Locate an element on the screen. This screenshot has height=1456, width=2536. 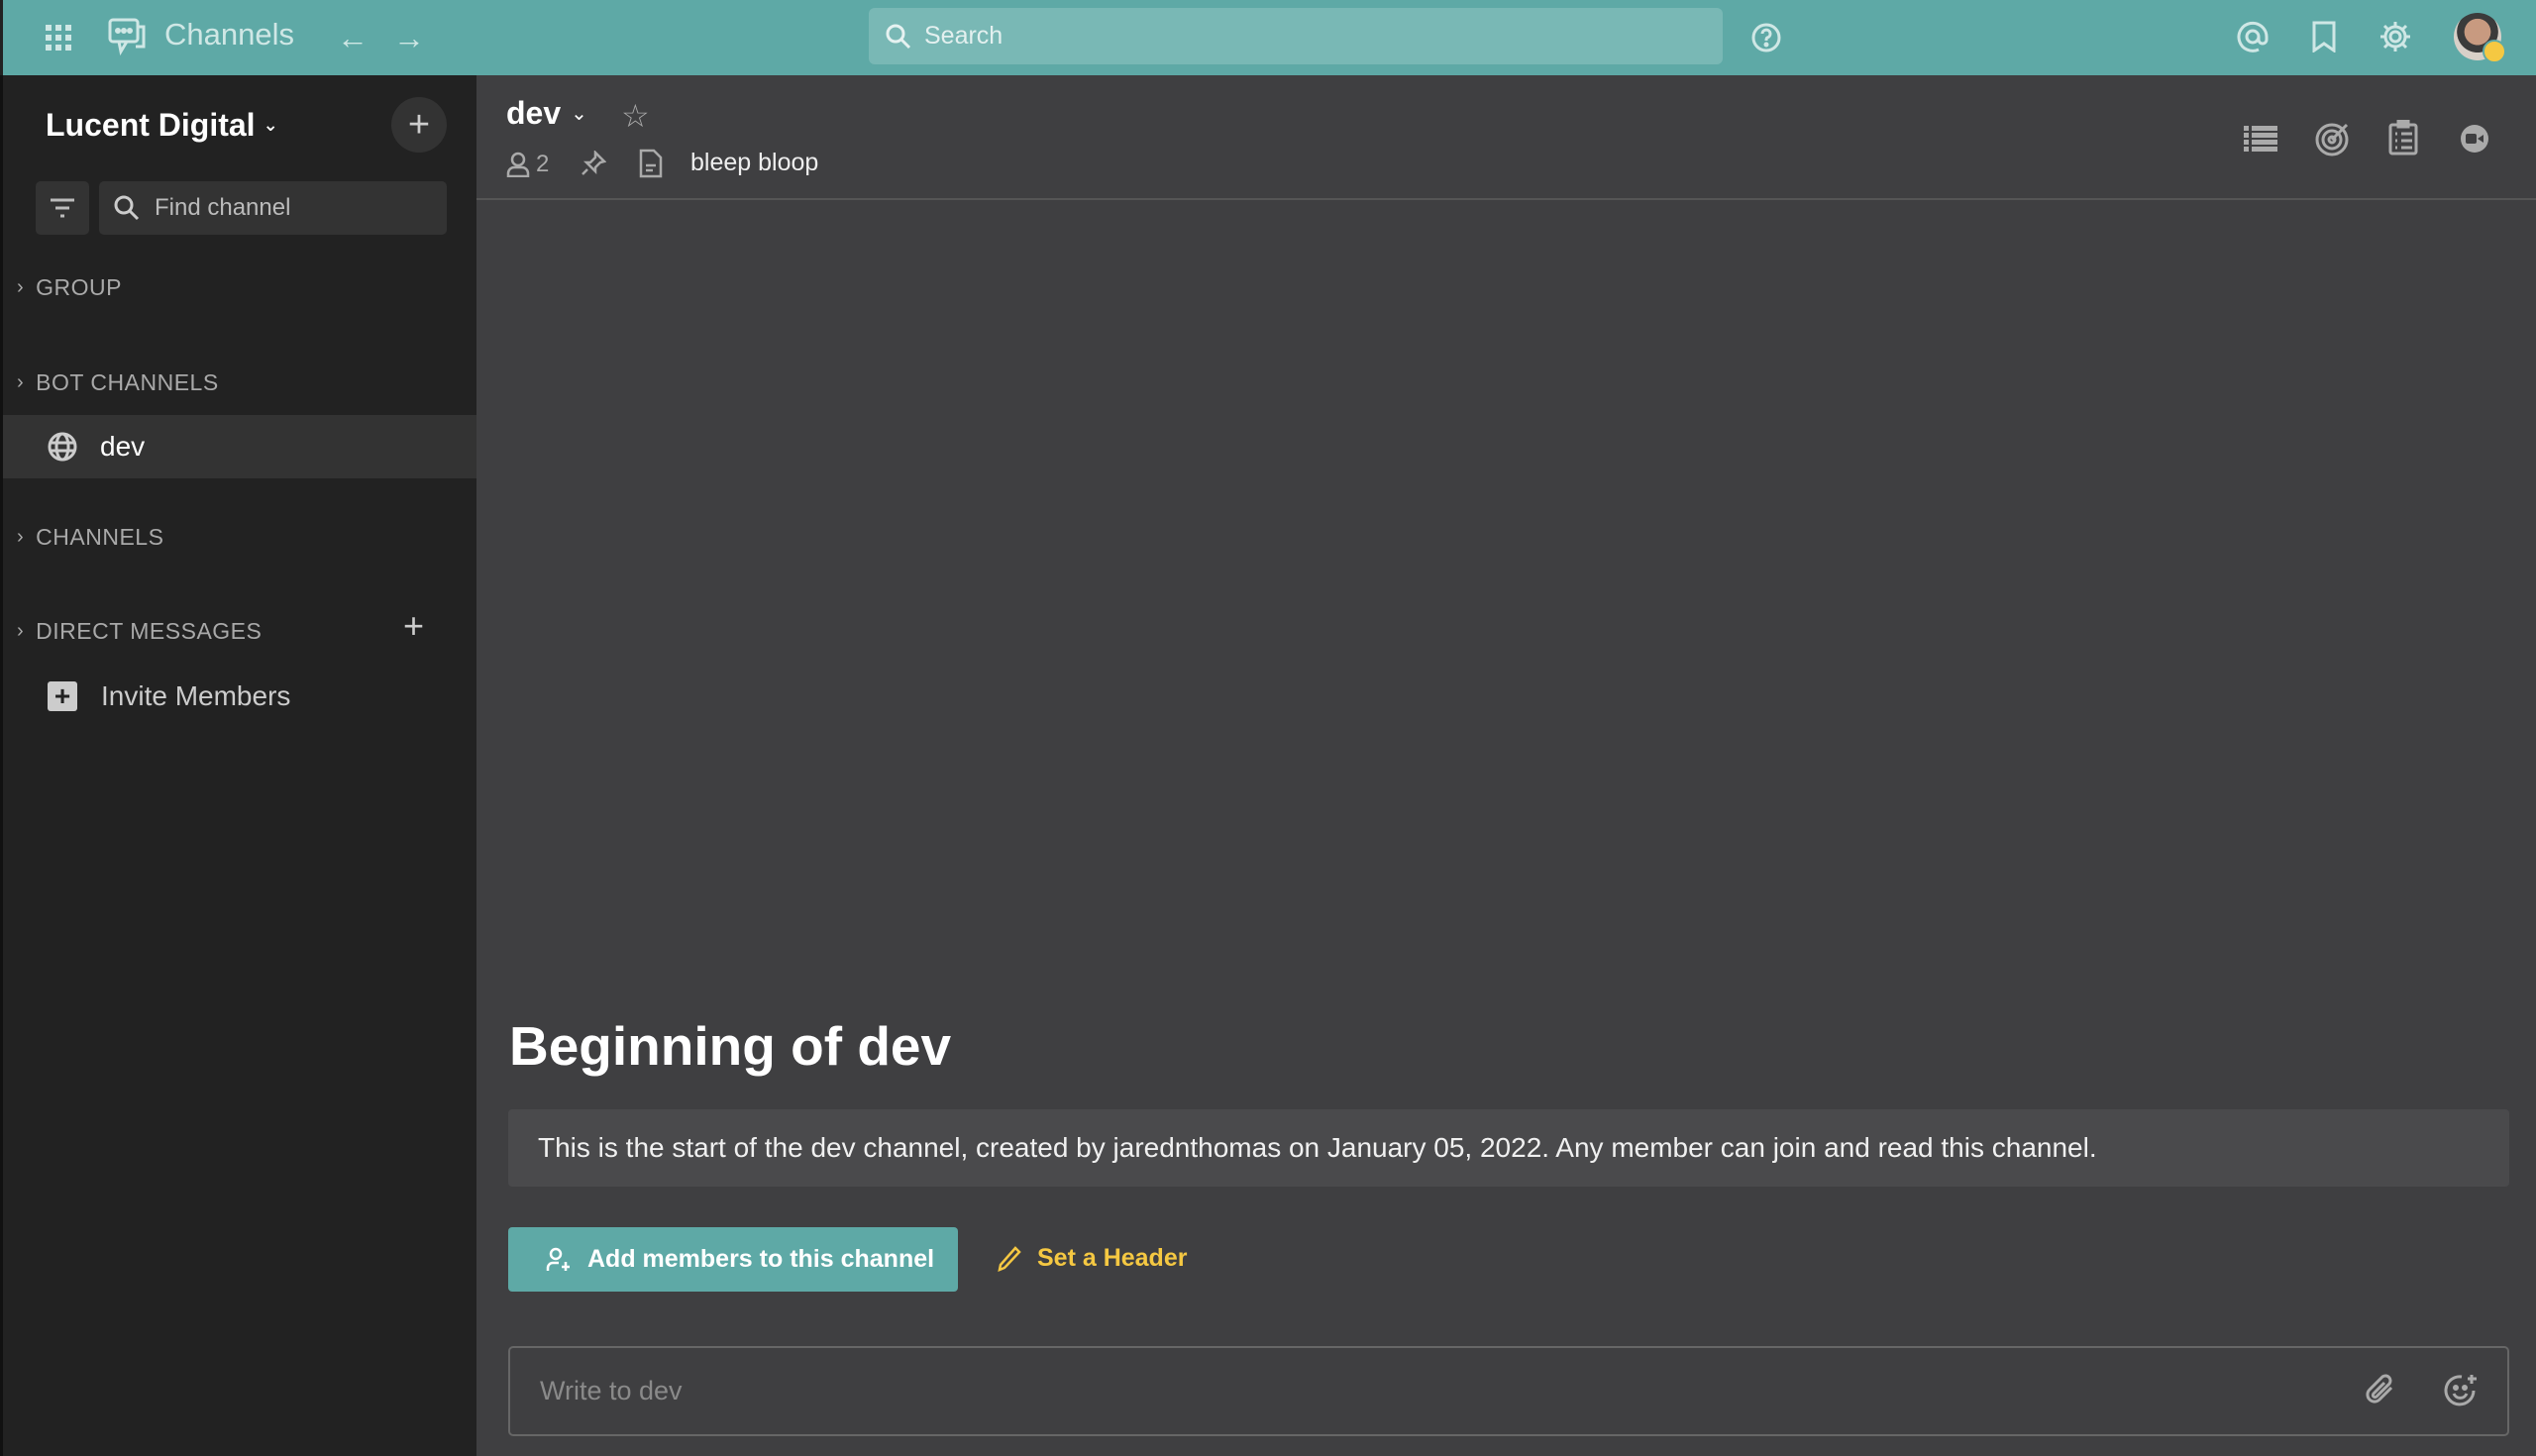
settings-gear-icon is located at coordinates (2395, 36).